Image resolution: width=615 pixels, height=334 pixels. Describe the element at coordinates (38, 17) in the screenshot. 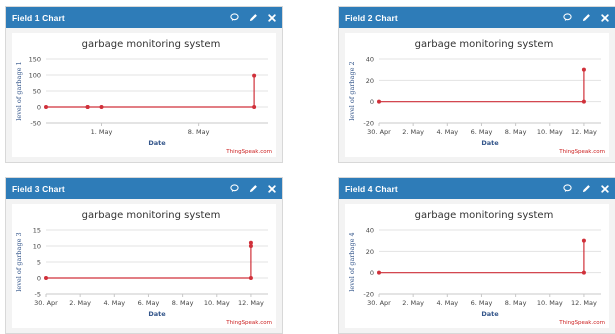

I see `panel-title: Field 1 Chart` at that location.